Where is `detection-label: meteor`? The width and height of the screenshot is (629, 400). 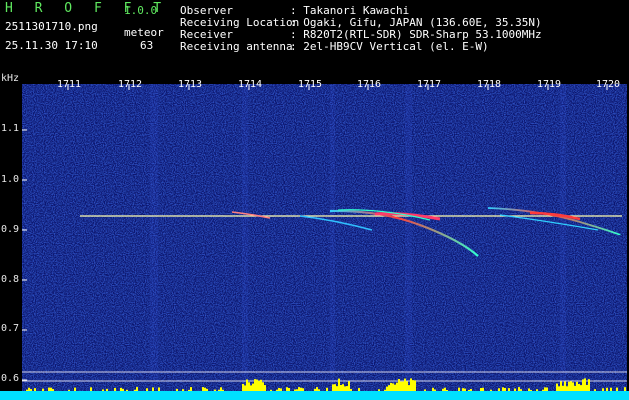 detection-label: meteor is located at coordinates (144, 32).